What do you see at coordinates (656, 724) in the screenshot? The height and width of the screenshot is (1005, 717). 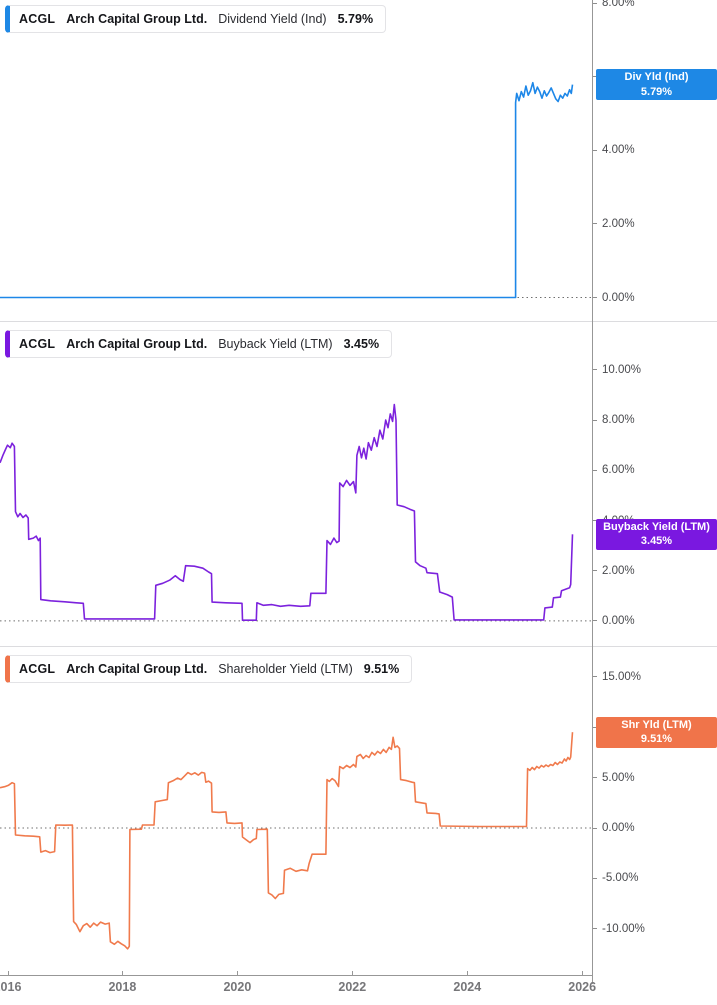 I see `tag-series-label: Shr Yld (LTM)` at bounding box center [656, 724].